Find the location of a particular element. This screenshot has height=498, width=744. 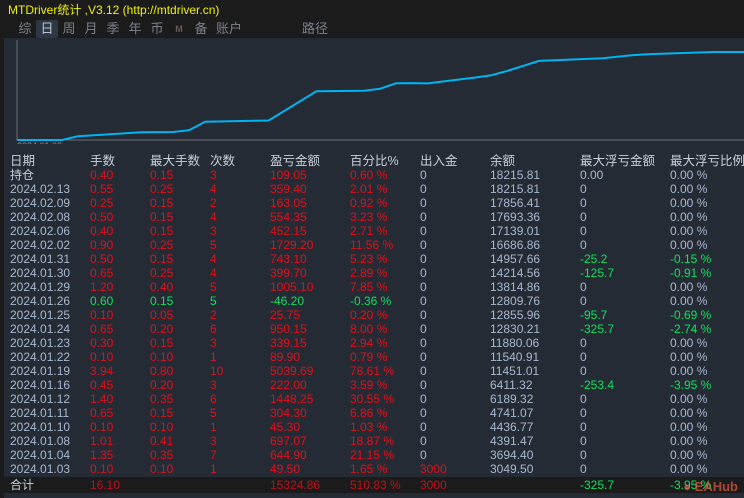

cell-盈亏金额: 109.05 is located at coordinates (288, 175).